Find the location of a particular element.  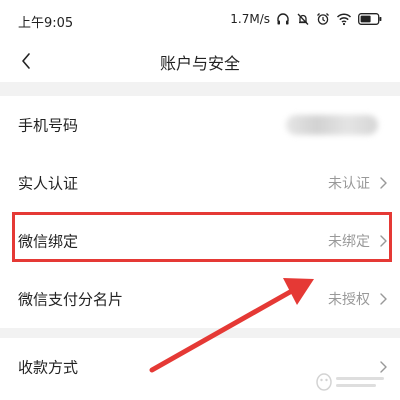

row-real-name-auth: 实人认证 未认证 is located at coordinates (200, 183).